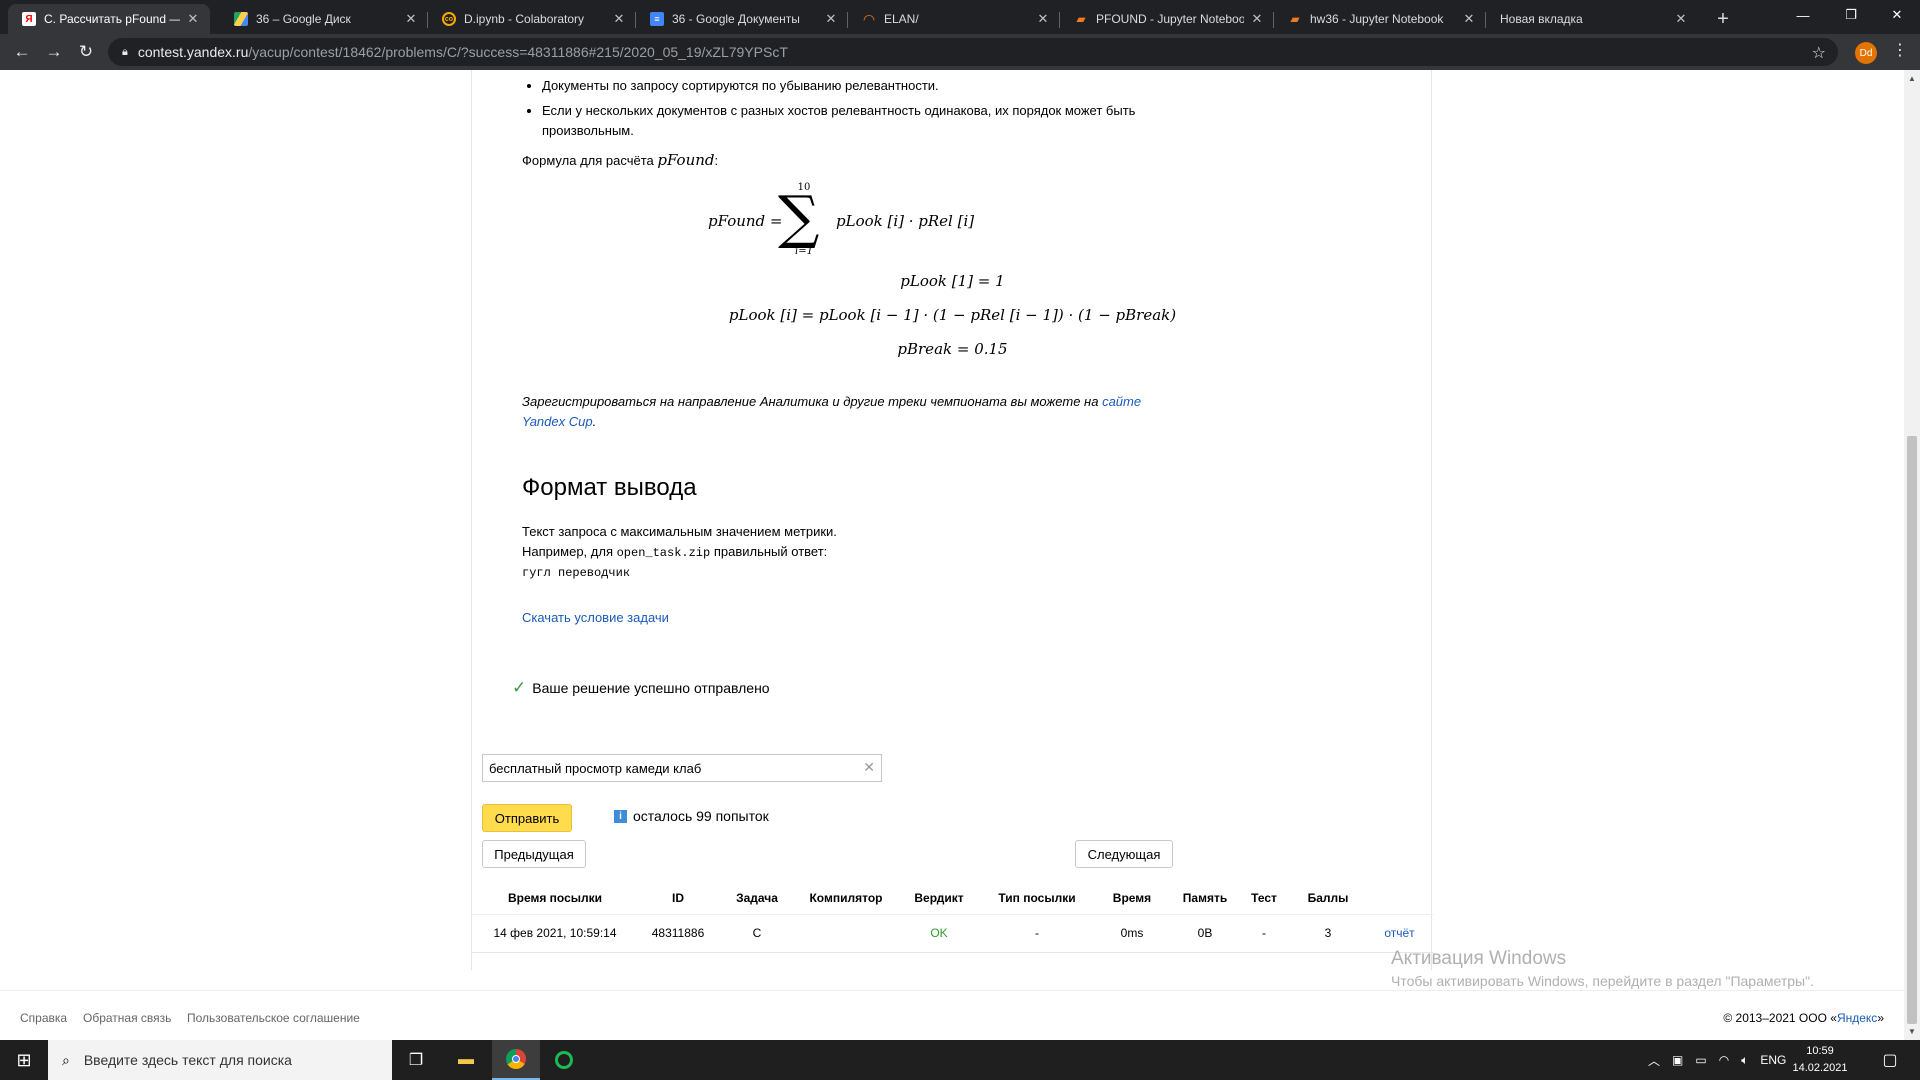 The height and width of the screenshot is (1080, 1920). I want to click on tab-elan: ◠ ELAN/ ✕, so click(954, 19).